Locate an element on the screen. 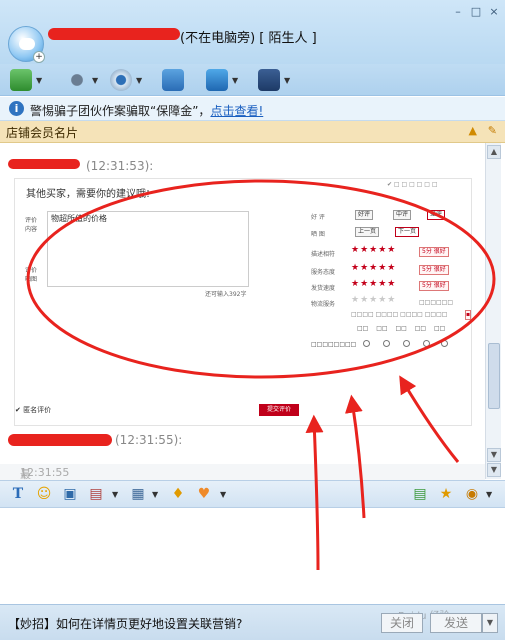 Image resolution: width=505 pixels, height=640 pixels. transfer-file-button: ▼ is located at coordinates (27, 80).